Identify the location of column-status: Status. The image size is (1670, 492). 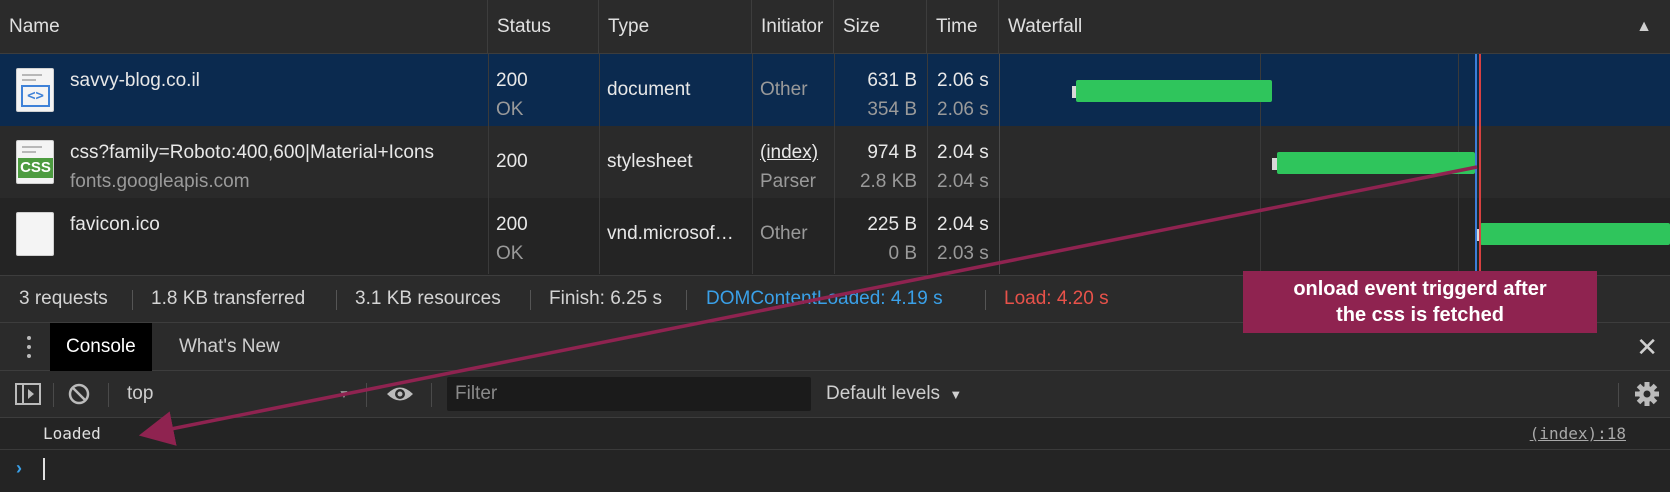
(543, 27).